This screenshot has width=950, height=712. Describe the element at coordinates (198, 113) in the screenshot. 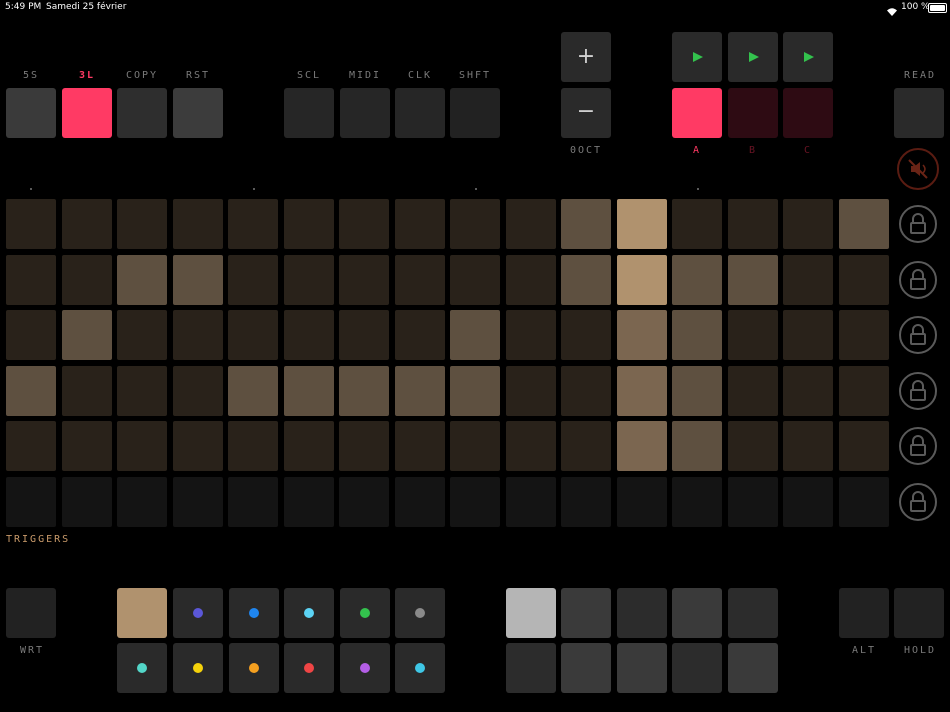

I see `top-button-rst` at that location.